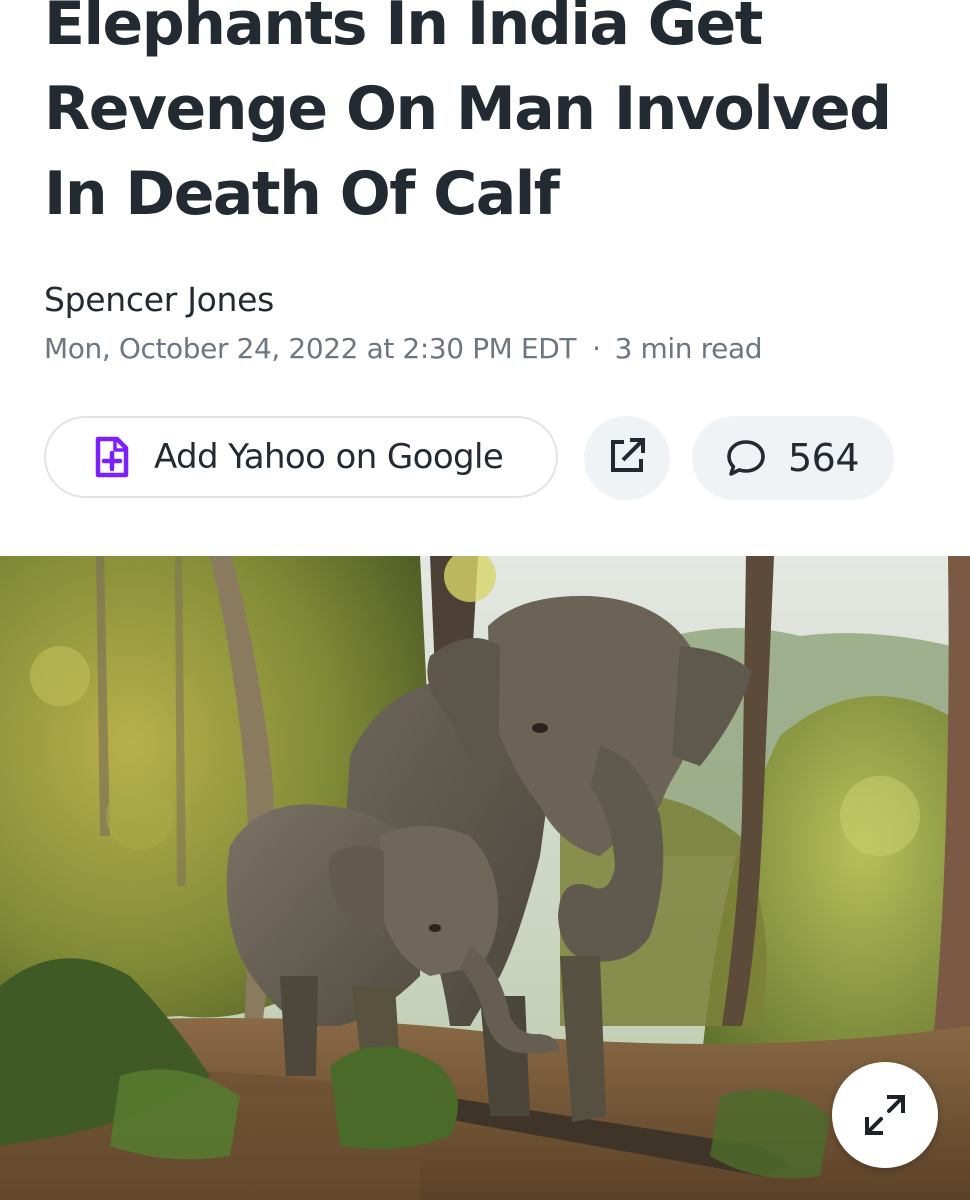  Describe the element at coordinates (329, 457) in the screenshot. I see `add-google-label: Add Yahoo on Google` at that location.